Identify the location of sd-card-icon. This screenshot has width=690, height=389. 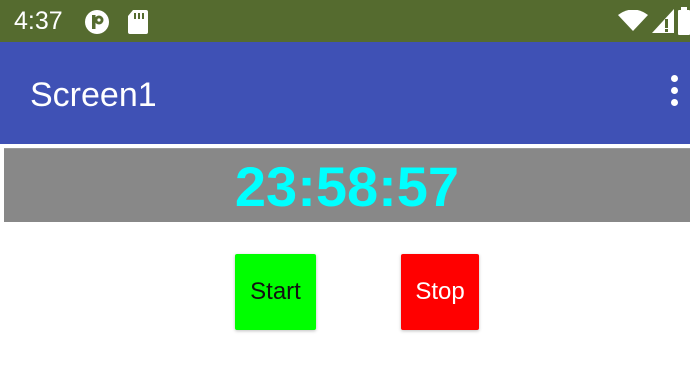
(138, 24).